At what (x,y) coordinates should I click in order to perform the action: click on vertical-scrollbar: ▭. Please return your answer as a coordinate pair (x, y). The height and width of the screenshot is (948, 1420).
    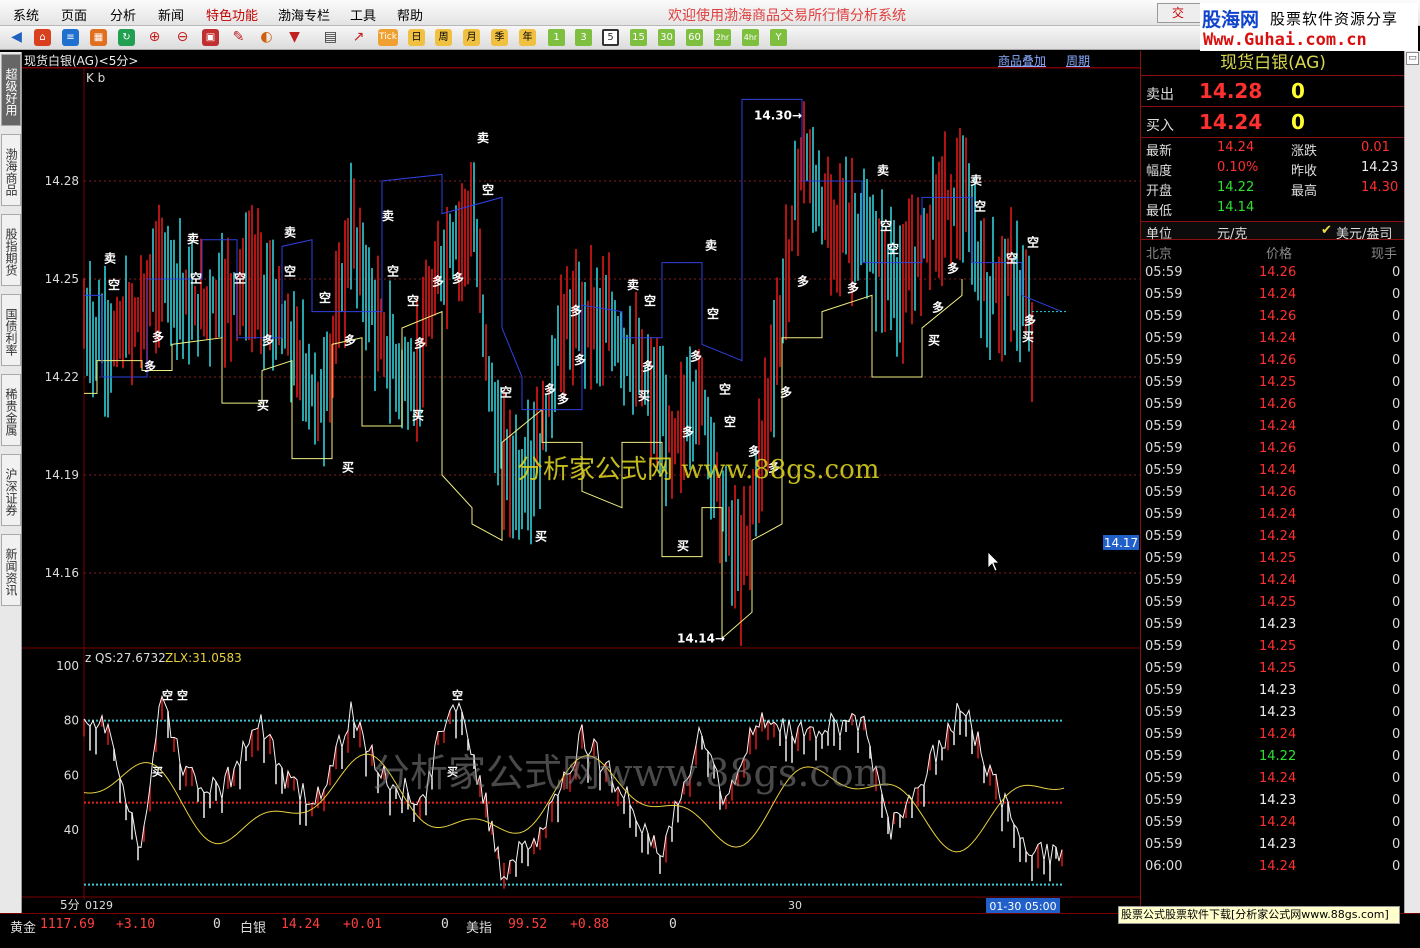
    Looking at the image, I should click on (1412, 482).